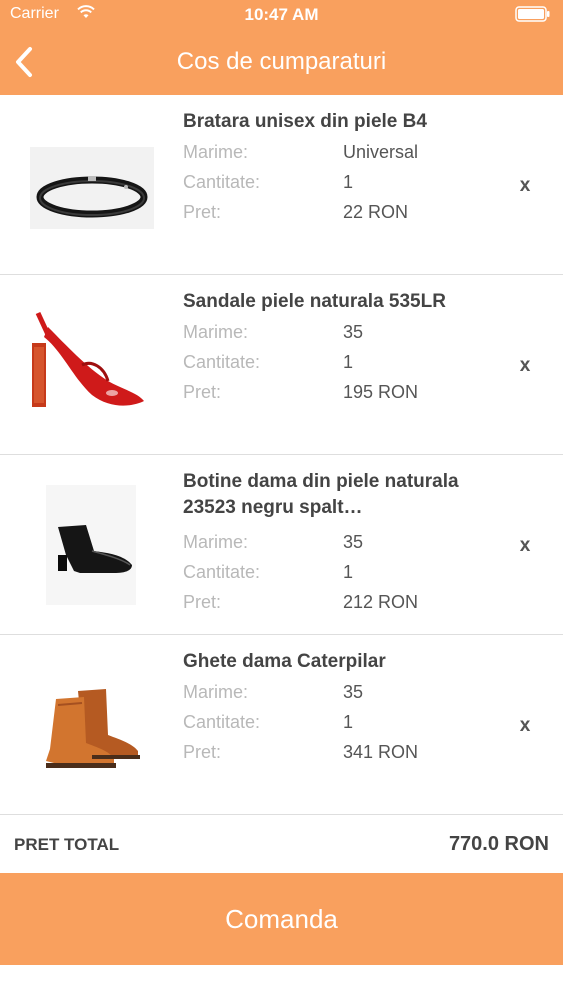 The image size is (563, 1000). Describe the element at coordinates (381, 752) in the screenshot. I see `price-value: 341 RON` at that location.